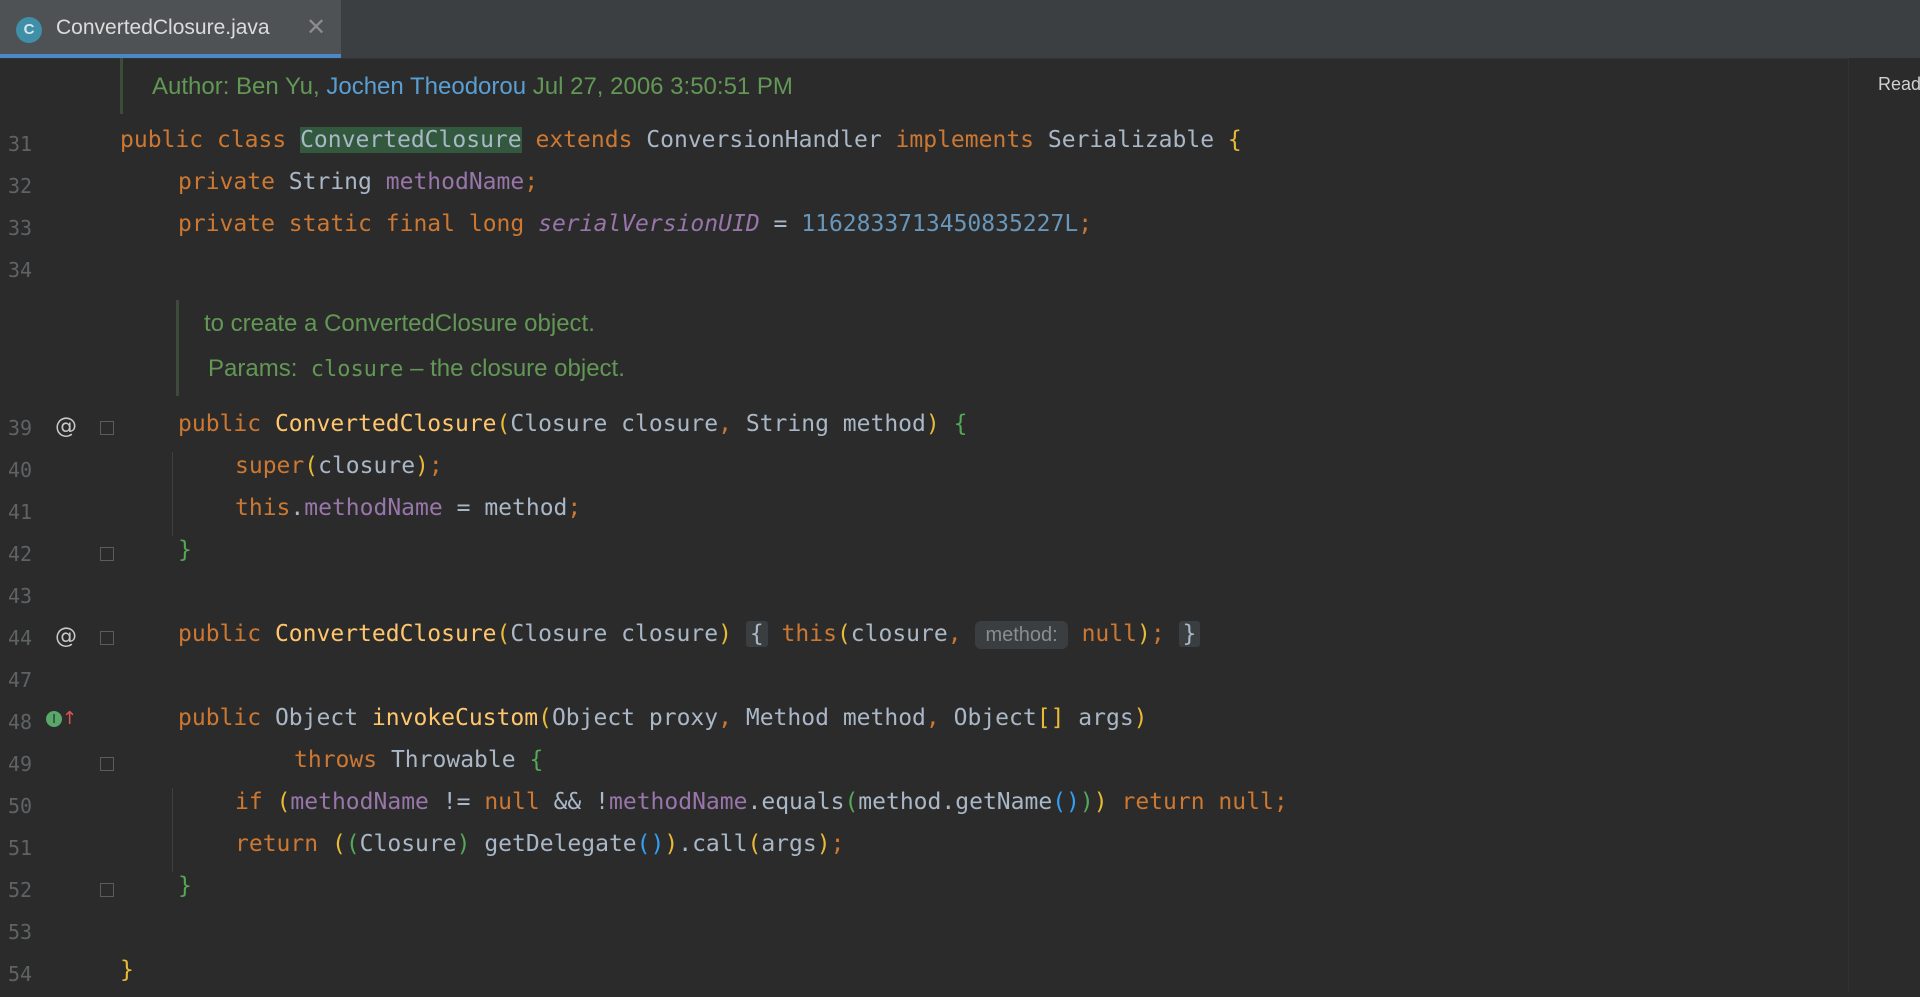 The width and height of the screenshot is (1920, 997). I want to click on reader-mode-label: Reader Mode, so click(1899, 84).